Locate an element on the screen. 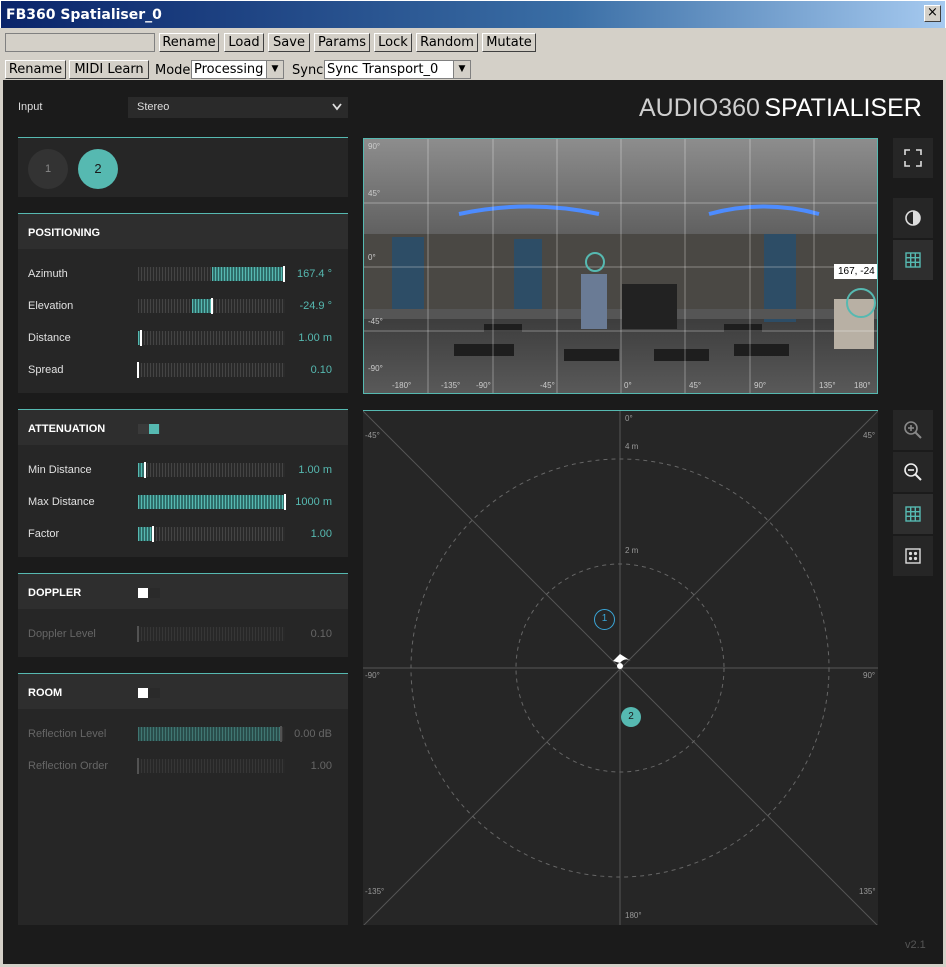  contrast-button is located at coordinates (913, 218).